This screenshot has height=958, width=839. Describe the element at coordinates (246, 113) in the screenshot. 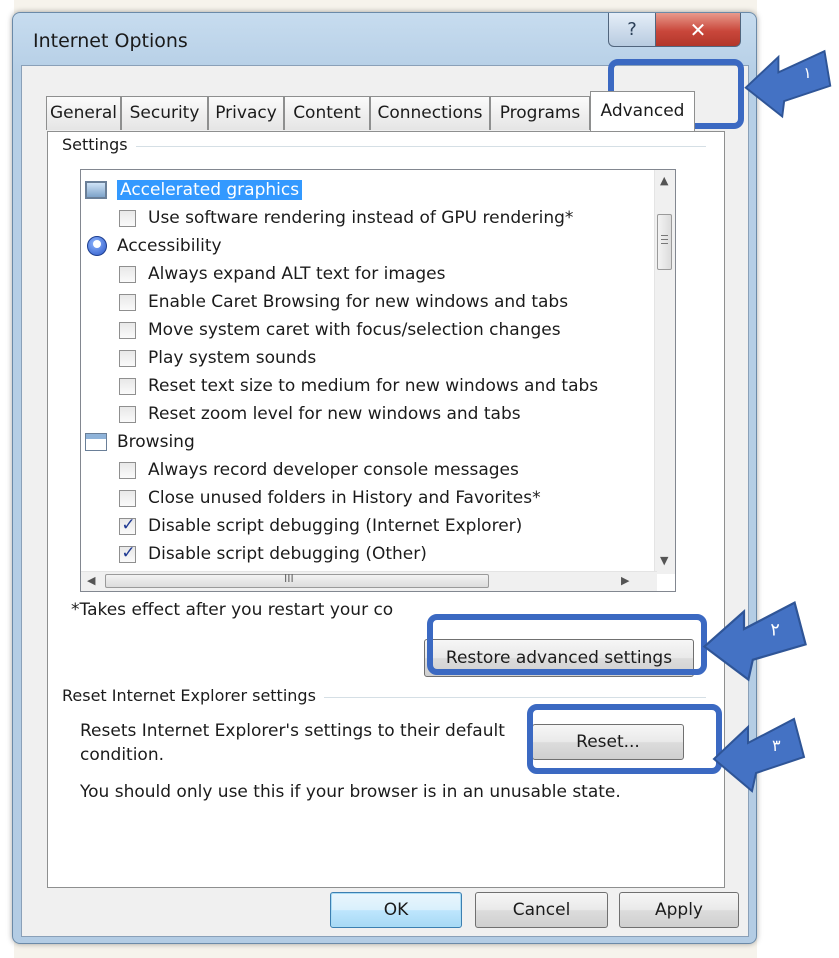

I see `tab-privacy: Privacy` at that location.